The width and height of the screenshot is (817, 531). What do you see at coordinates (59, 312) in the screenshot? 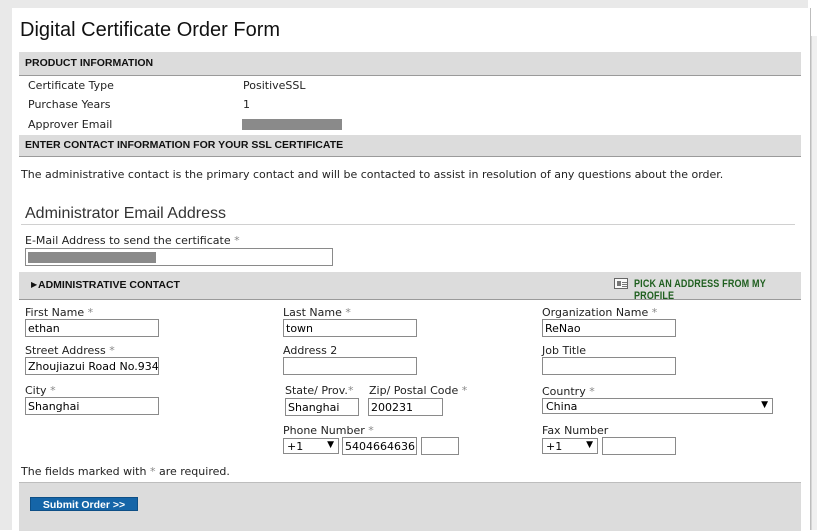
I see `first-name-label: First Name *` at bounding box center [59, 312].